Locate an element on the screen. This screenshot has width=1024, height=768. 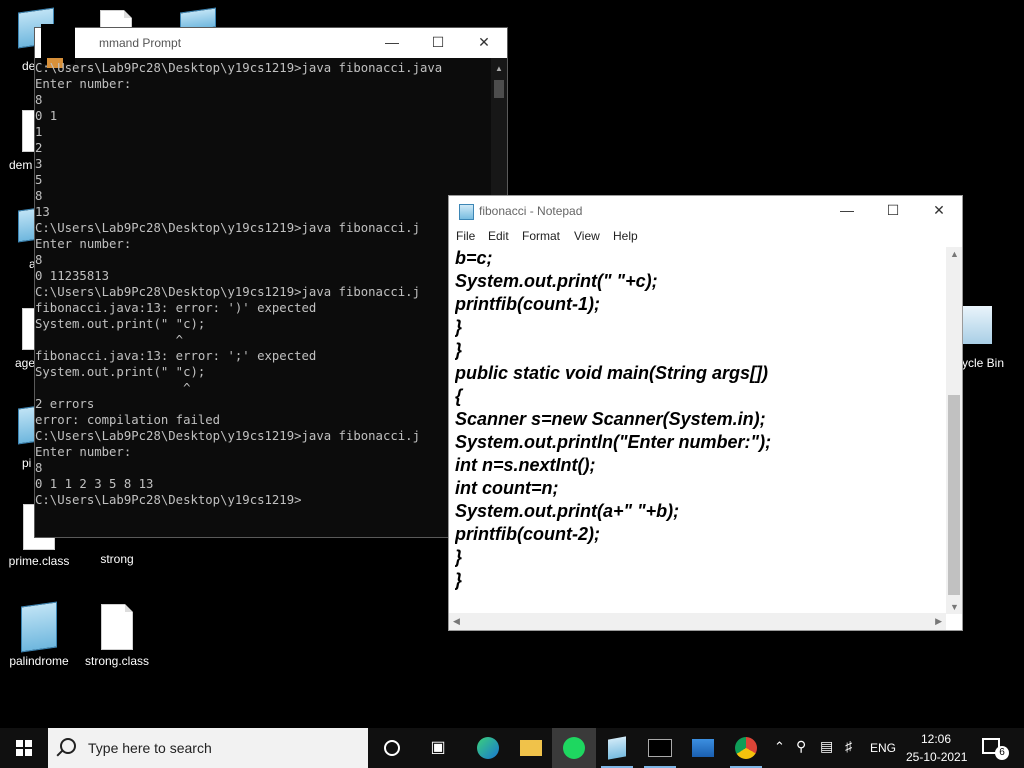
volume-muted-icon: ♯ is located at coordinates (848, 746).